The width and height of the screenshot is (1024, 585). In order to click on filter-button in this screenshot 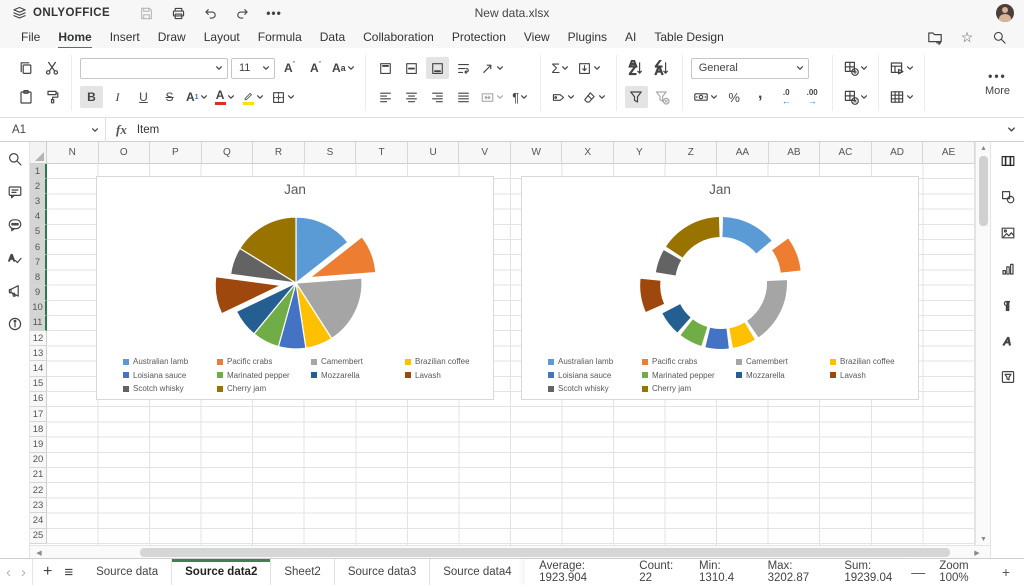, I will do `click(636, 97)`.